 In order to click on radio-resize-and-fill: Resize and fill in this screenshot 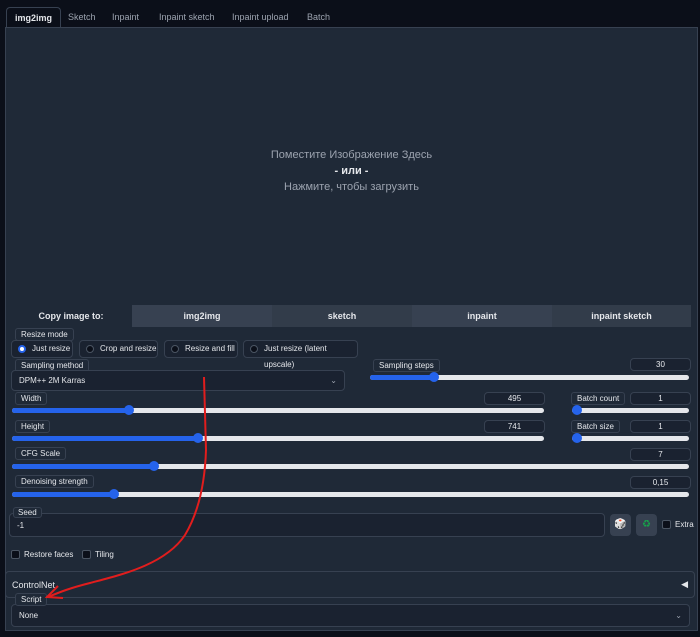, I will do `click(201, 349)`.